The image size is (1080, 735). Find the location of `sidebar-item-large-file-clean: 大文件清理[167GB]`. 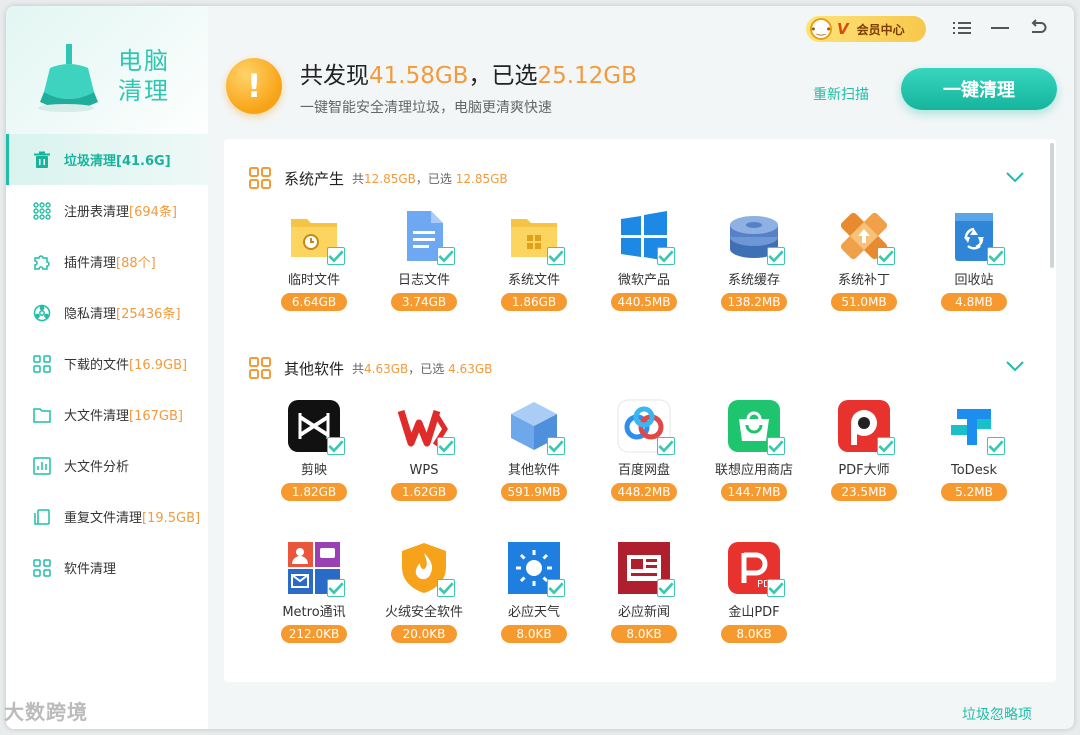

sidebar-item-large-file-clean: 大文件清理[167GB] is located at coordinates (107, 414).